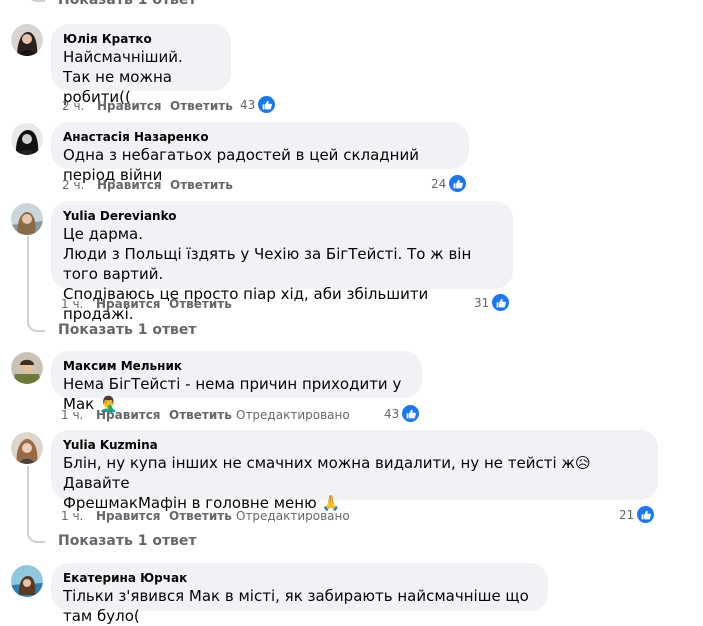  What do you see at coordinates (354, 445) in the screenshot?
I see `comment-author: Yulia Kuzmina` at bounding box center [354, 445].